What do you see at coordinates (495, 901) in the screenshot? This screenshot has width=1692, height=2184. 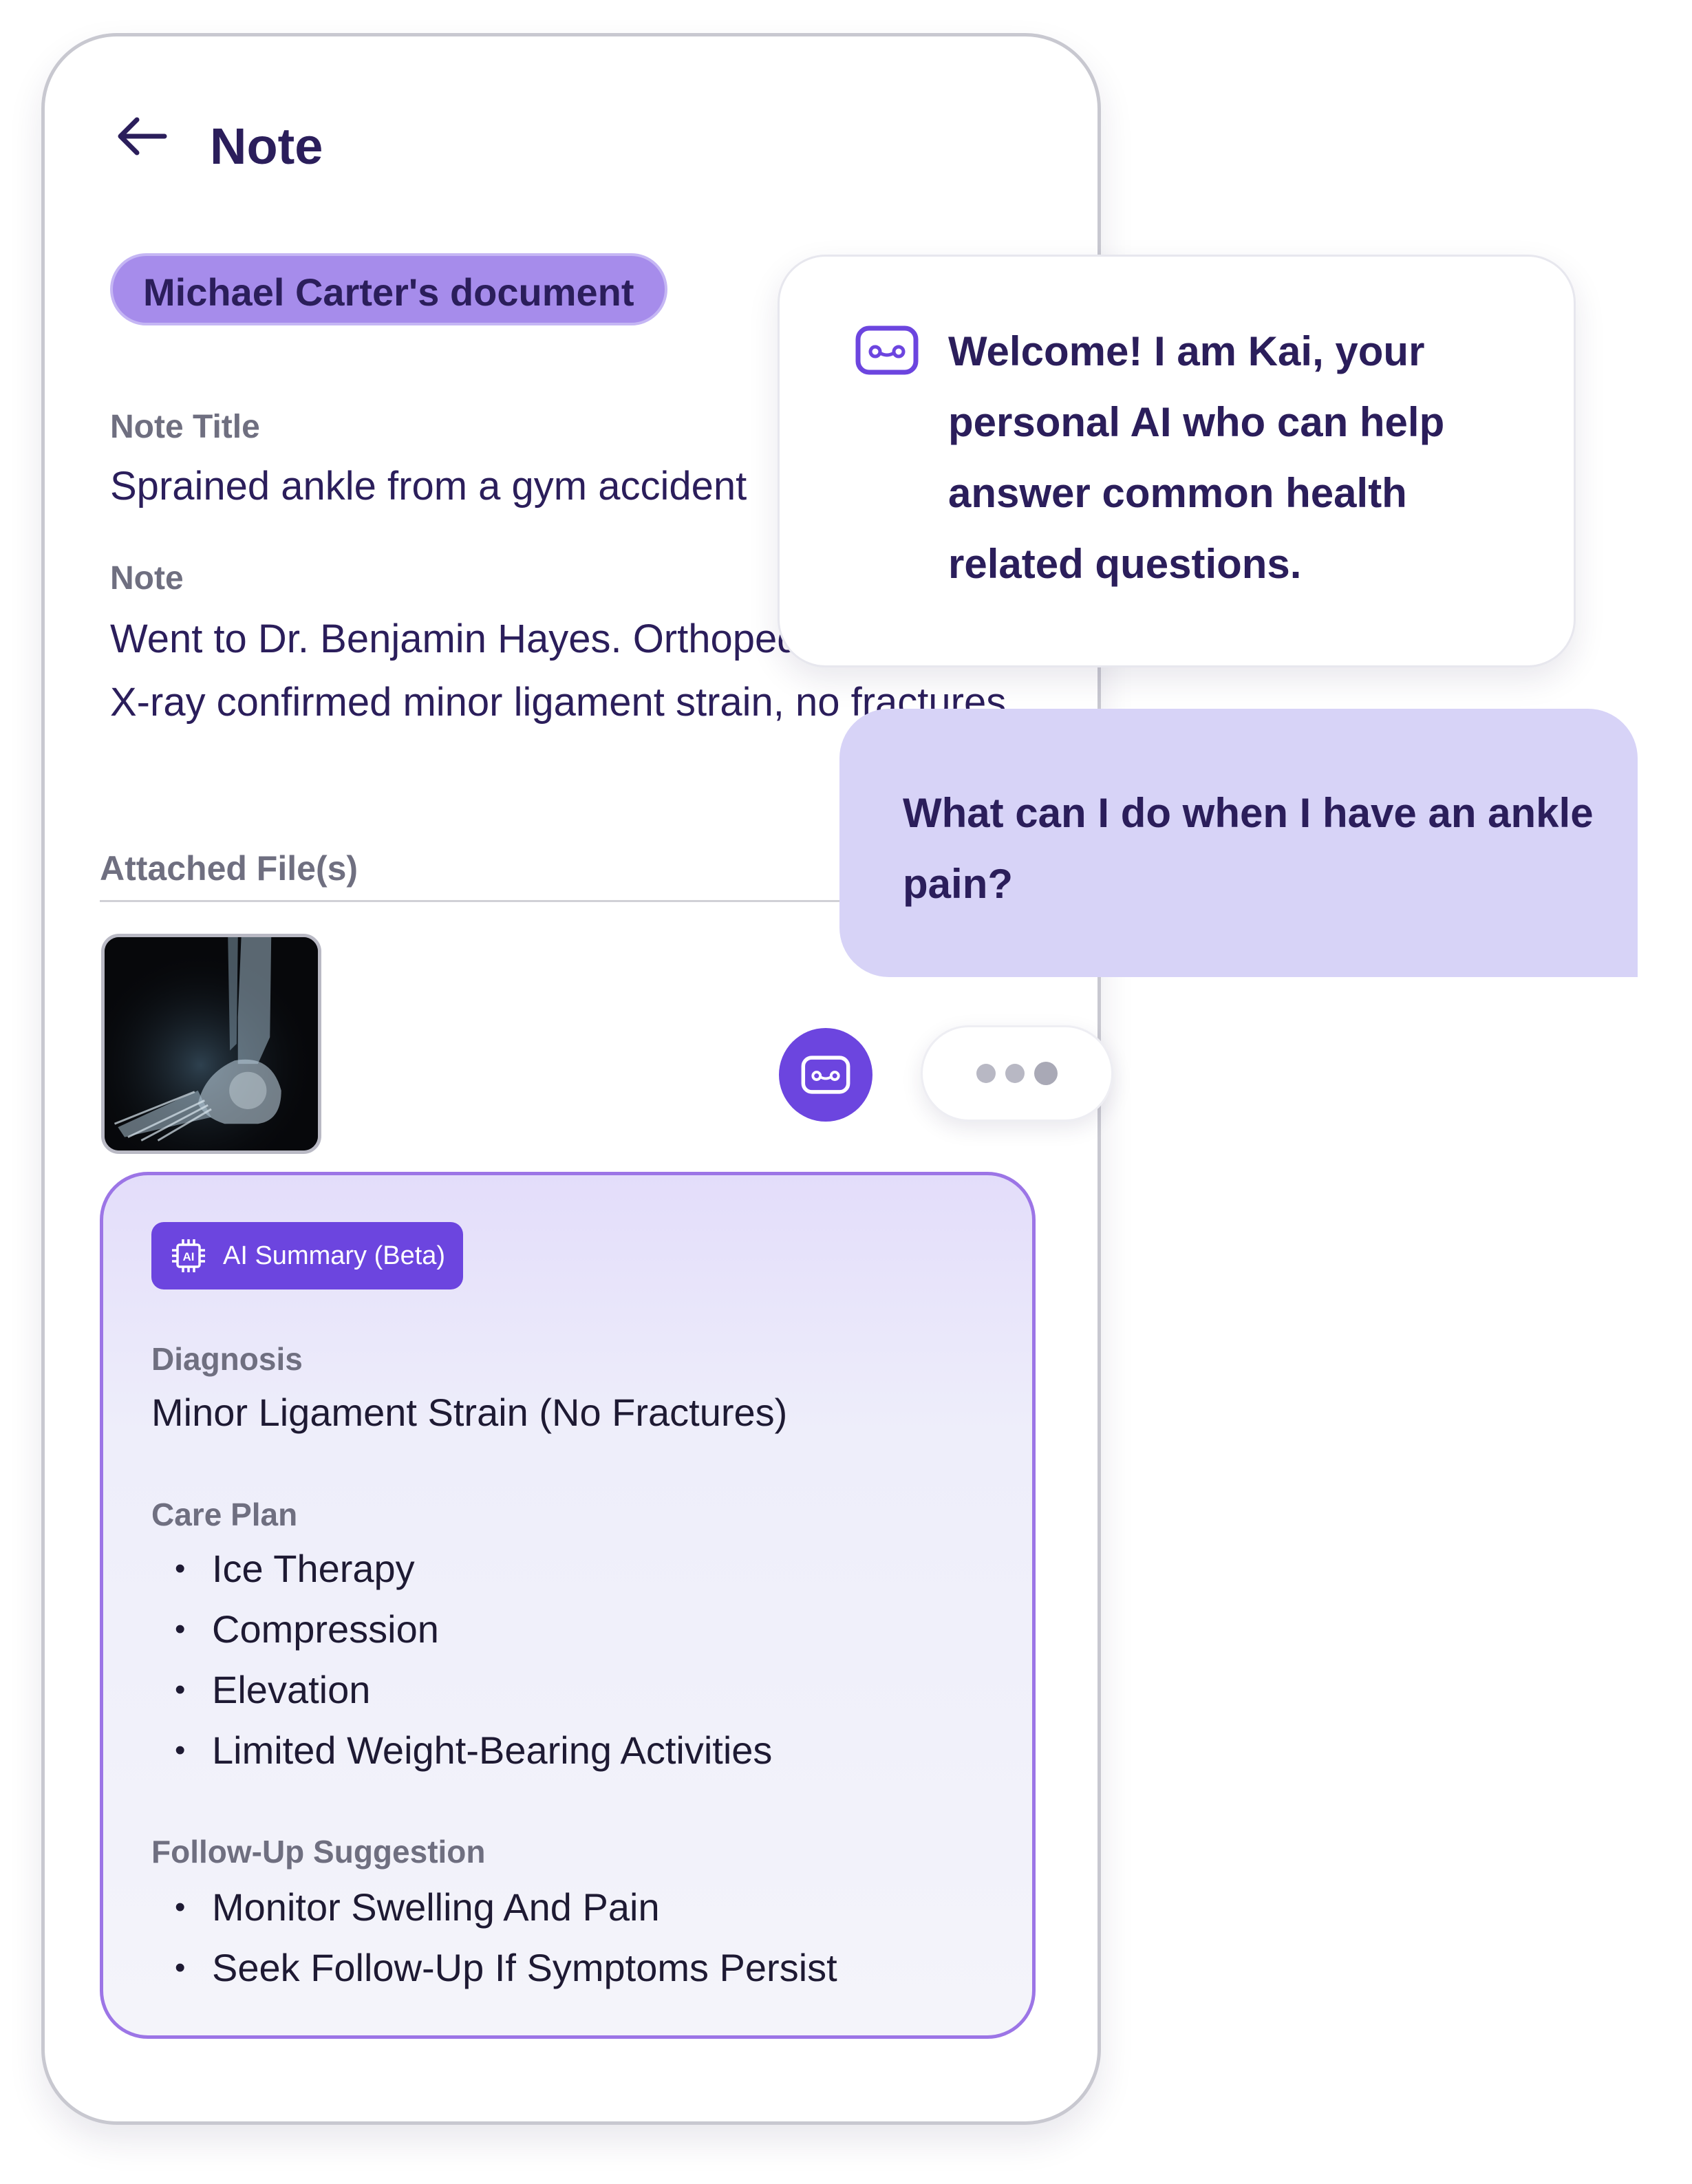 I see `attachments-divider` at bounding box center [495, 901].